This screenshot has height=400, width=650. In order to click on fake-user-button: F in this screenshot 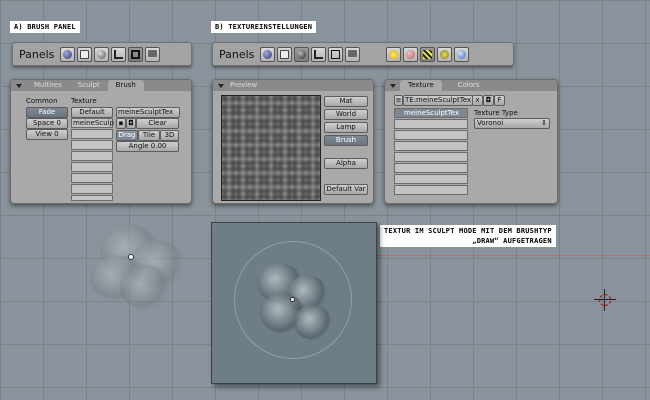, I will do `click(499, 100)`.